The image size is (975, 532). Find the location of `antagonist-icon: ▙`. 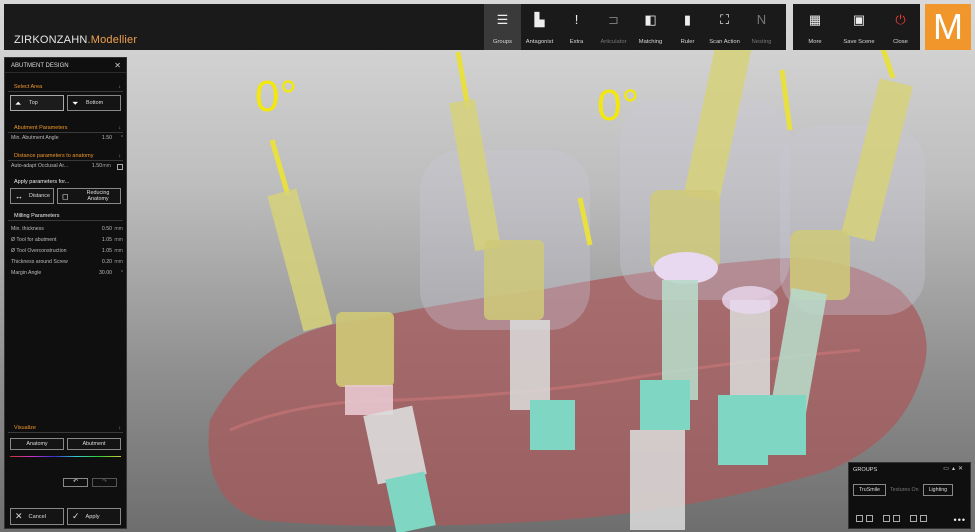

antagonist-icon: ▙ is located at coordinates (539, 19).